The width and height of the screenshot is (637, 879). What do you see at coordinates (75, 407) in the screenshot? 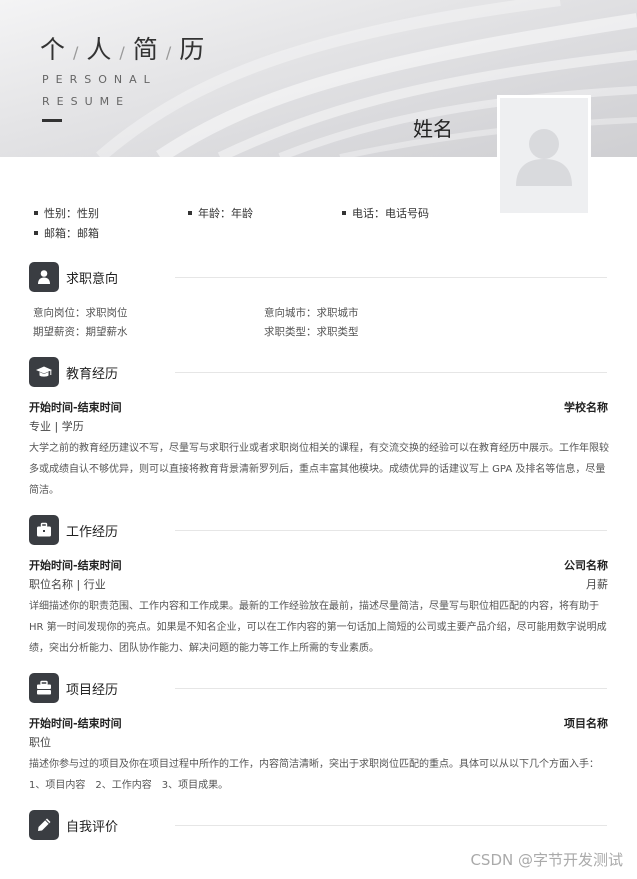
I see `education-time: 开始时间-结束时间` at bounding box center [75, 407].